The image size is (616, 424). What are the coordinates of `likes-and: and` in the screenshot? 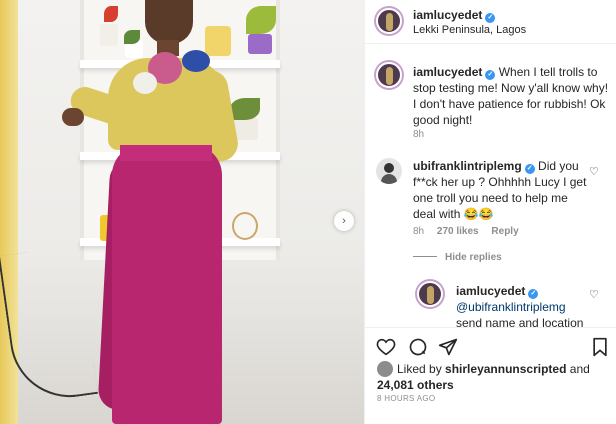 It's located at (579, 369).